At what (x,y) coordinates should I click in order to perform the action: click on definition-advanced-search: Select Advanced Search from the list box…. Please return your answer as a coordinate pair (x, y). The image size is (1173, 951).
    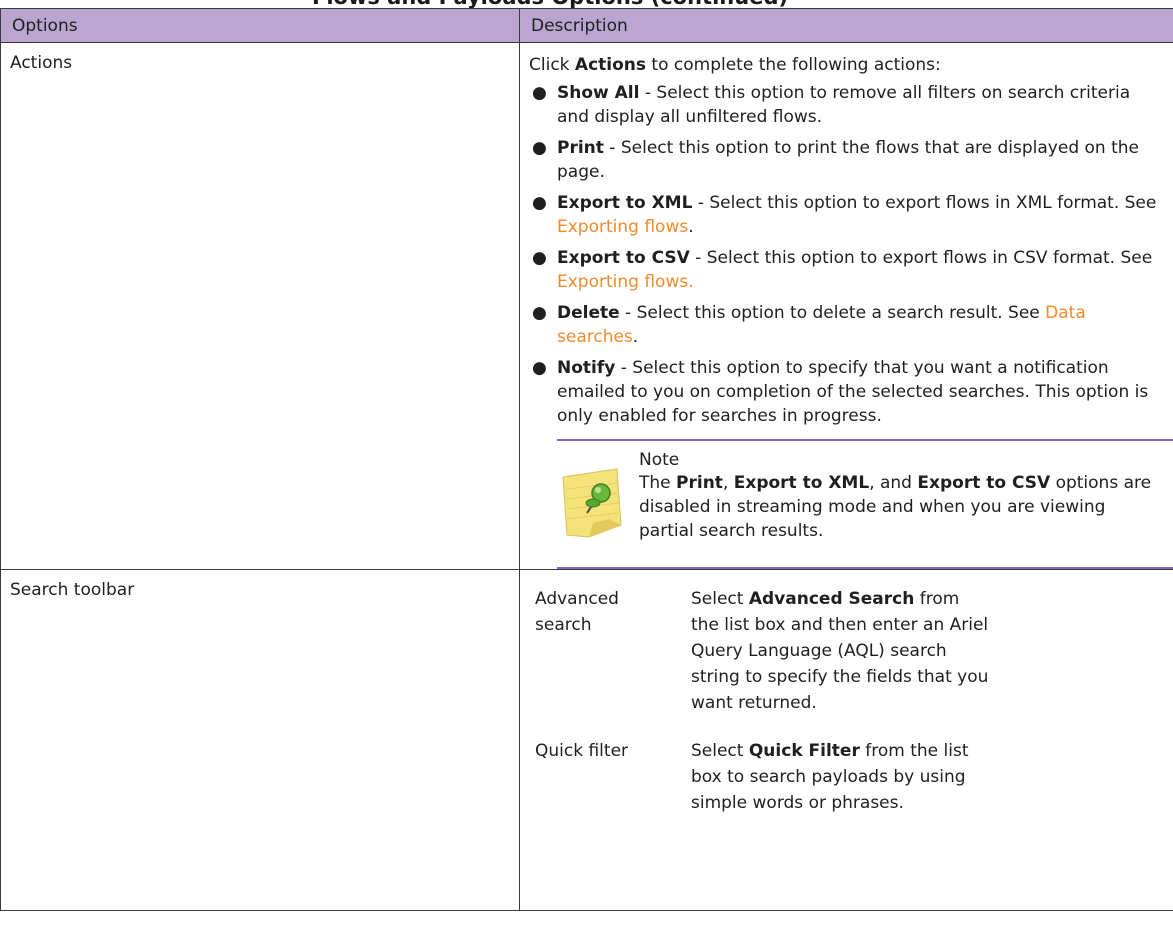
    Looking at the image, I should click on (840, 651).